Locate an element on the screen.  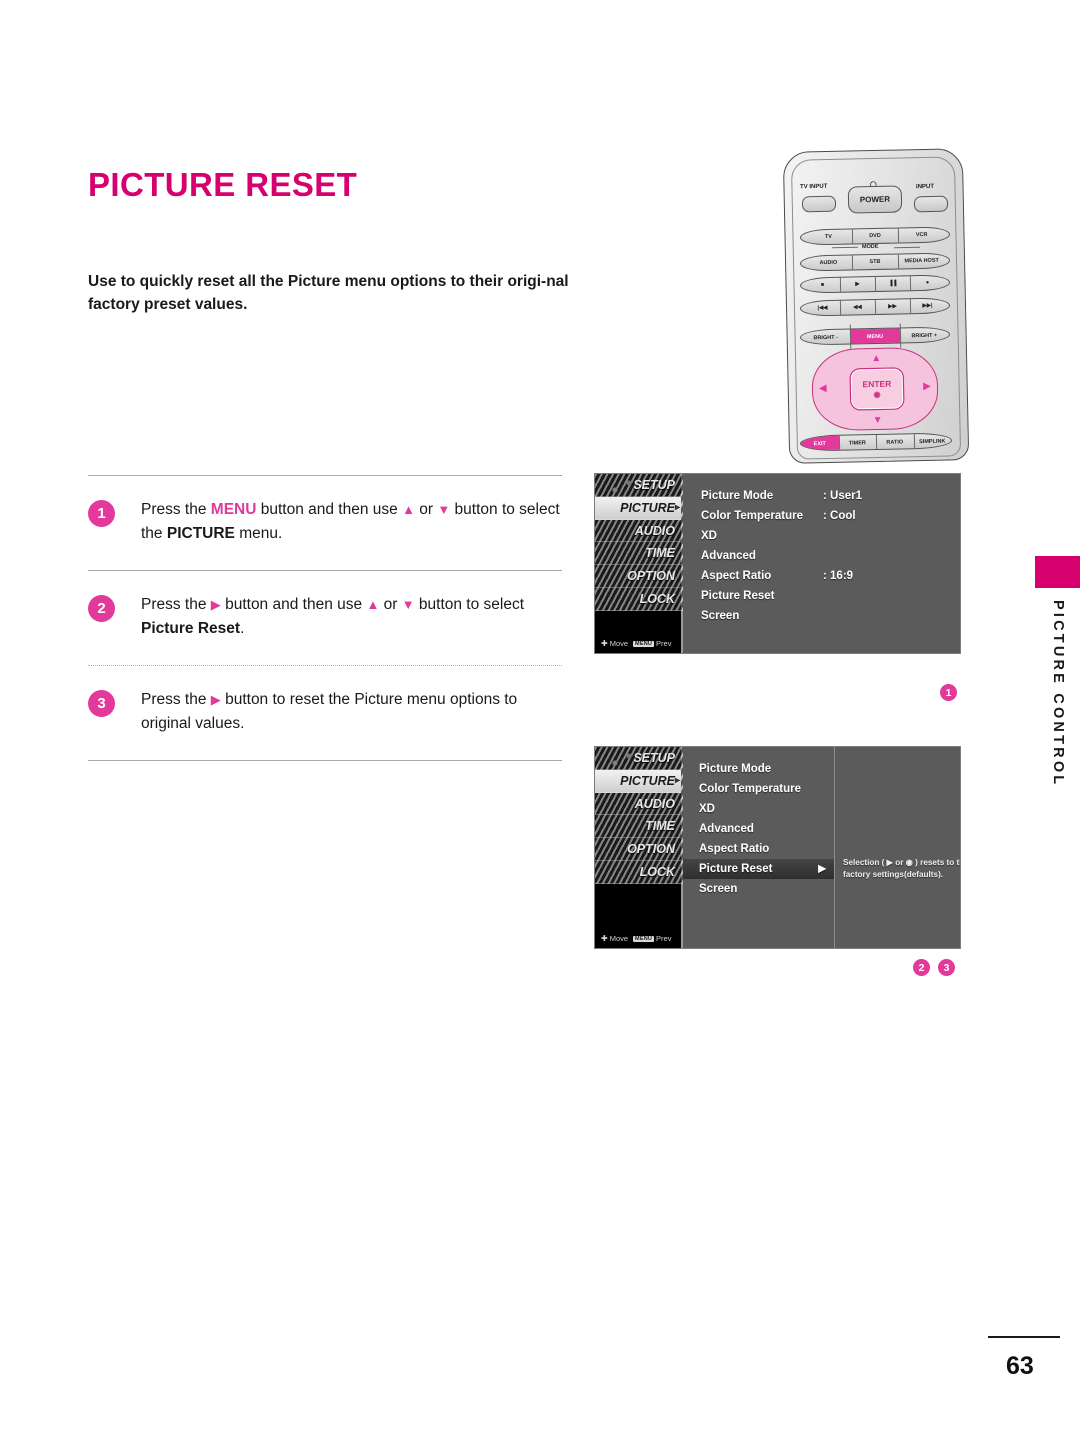
osd2-row-screen: Screen is located at coordinates (758, 889).